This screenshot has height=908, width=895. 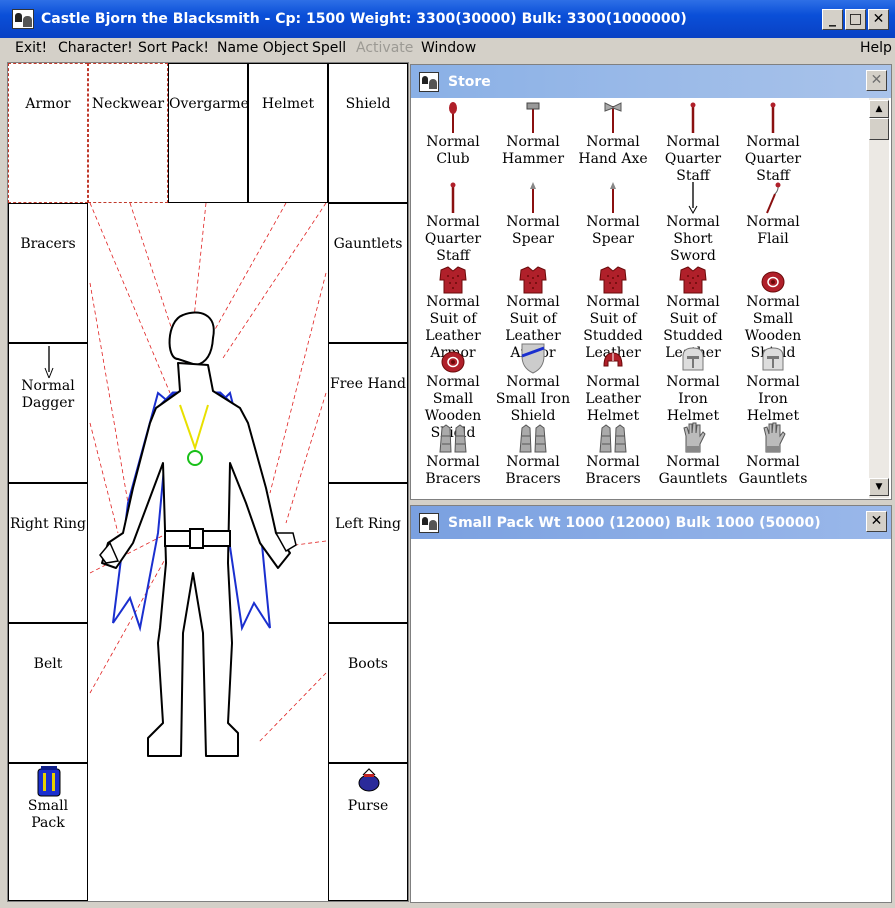 What do you see at coordinates (48, 693) in the screenshot?
I see `slot-belt: Belt` at bounding box center [48, 693].